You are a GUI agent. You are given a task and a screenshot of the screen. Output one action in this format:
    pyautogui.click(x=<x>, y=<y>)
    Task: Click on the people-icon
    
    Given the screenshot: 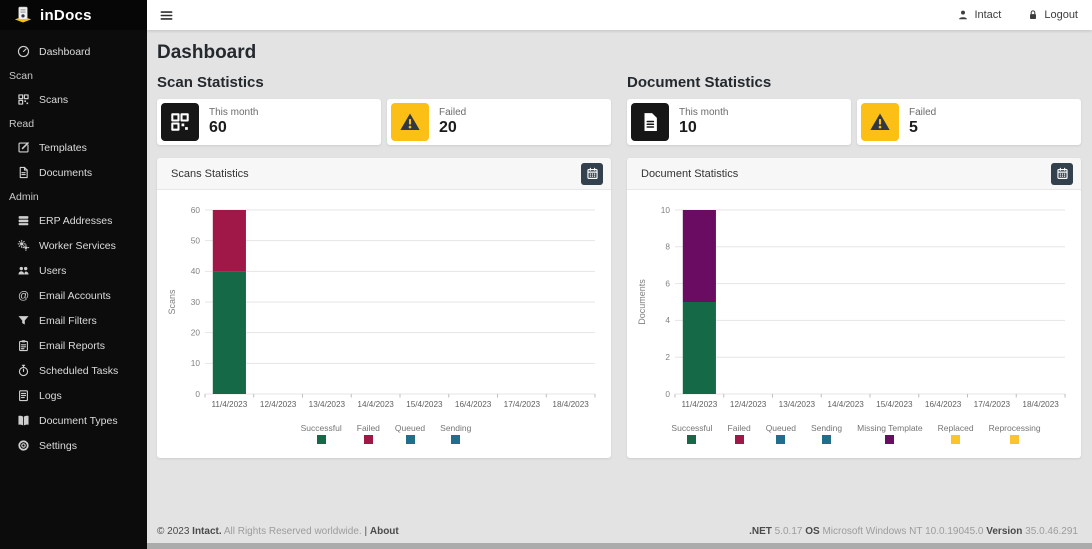 What is the action you would take?
    pyautogui.click(x=23, y=270)
    